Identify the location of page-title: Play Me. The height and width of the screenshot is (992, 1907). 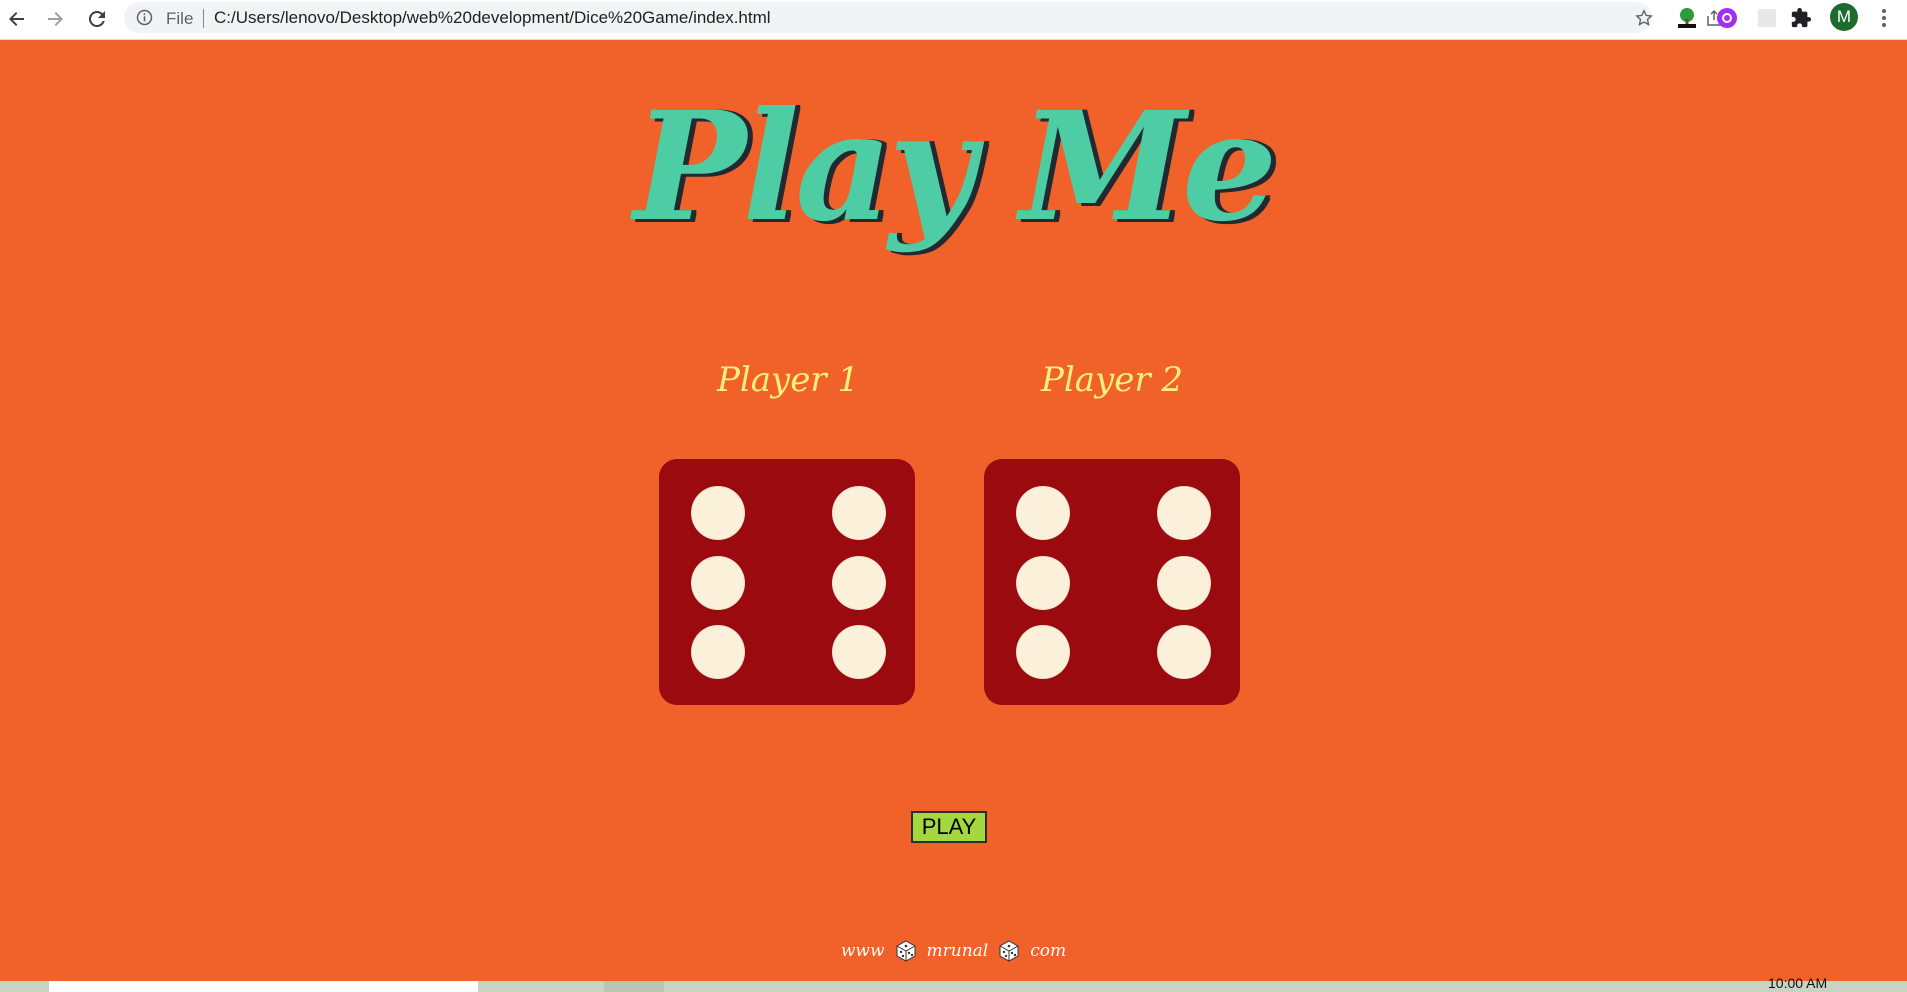
(955, 167).